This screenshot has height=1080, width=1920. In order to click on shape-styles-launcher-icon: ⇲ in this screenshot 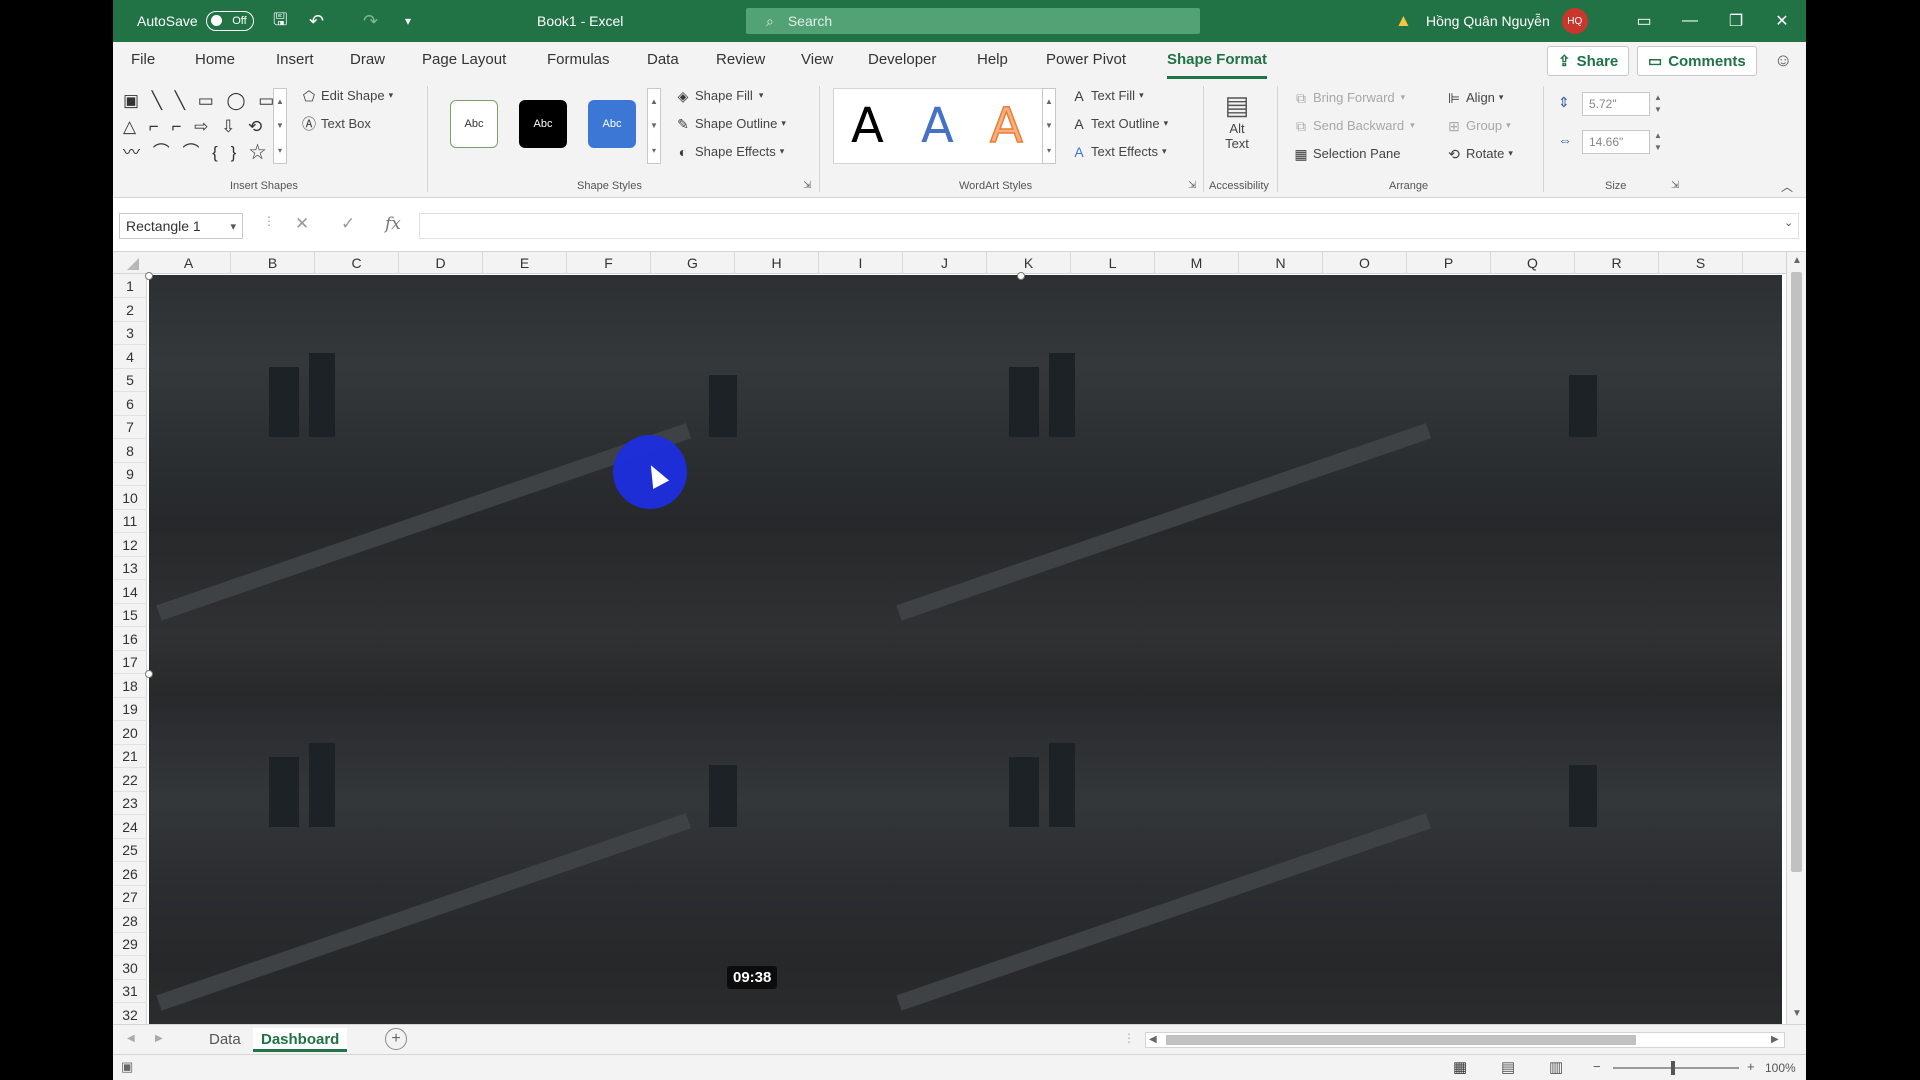, I will do `click(807, 185)`.